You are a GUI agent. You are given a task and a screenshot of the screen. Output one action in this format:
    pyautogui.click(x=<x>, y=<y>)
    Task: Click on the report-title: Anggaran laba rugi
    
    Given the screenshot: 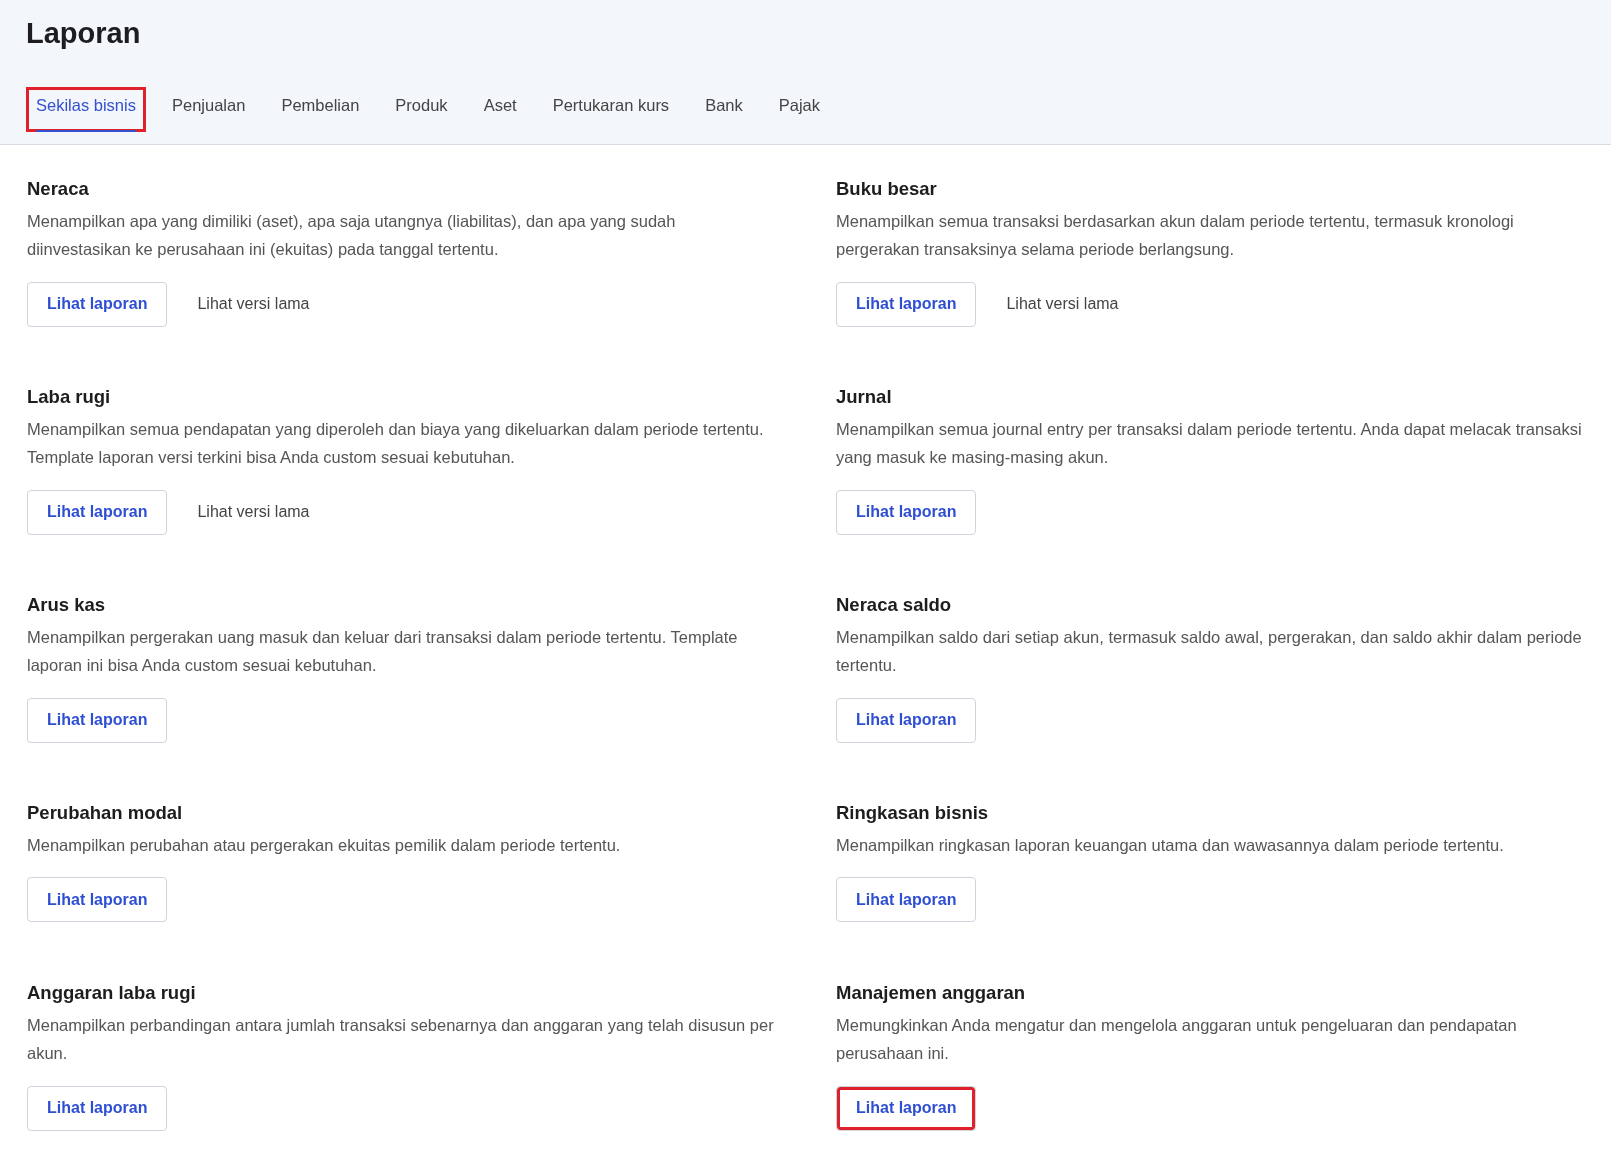 What is the action you would take?
    pyautogui.click(x=112, y=993)
    